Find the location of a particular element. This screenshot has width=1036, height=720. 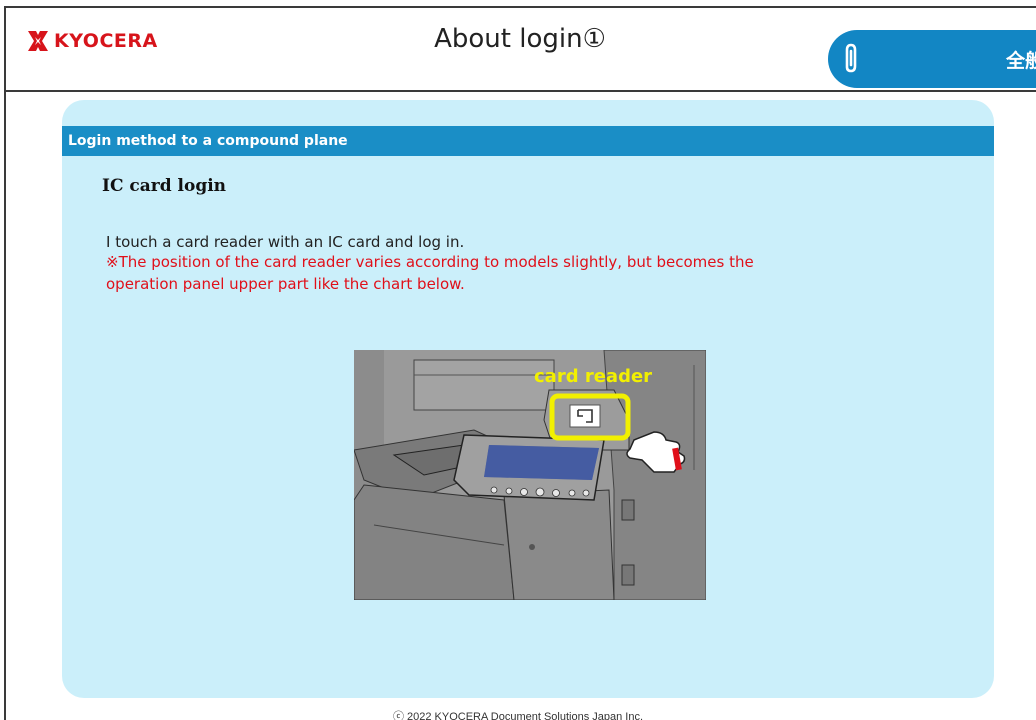

category-tag: 全般 is located at coordinates (932, 59).